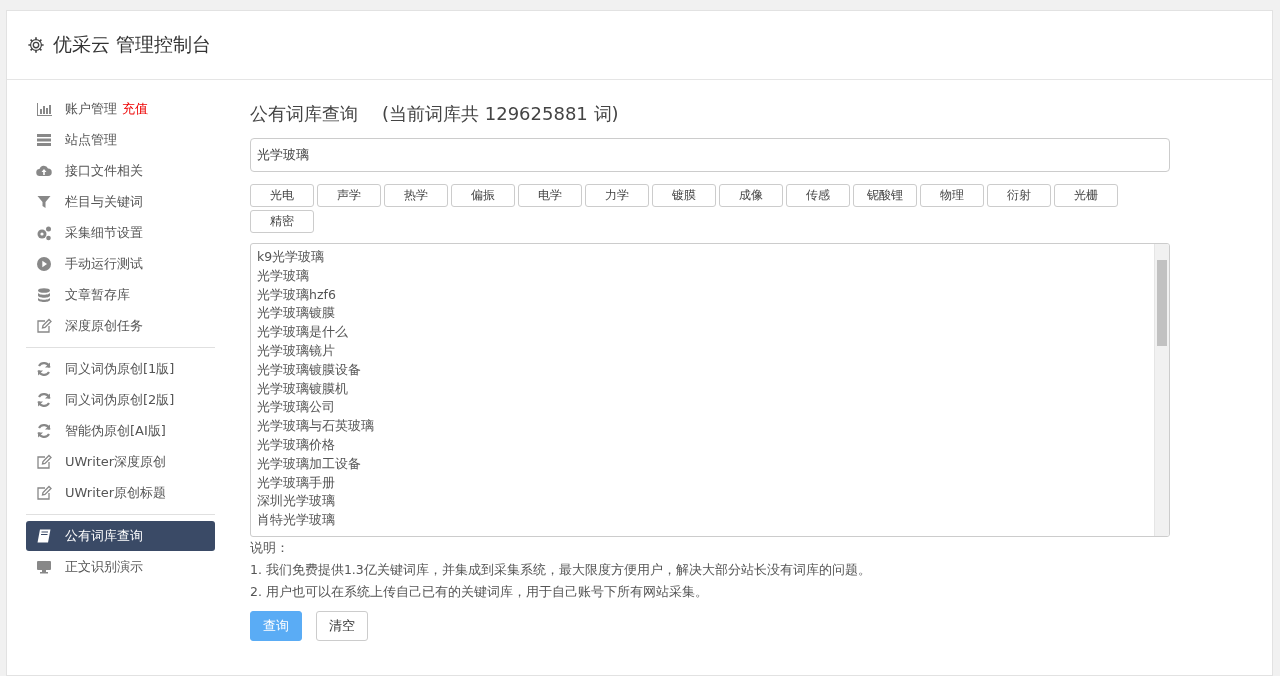  Describe the element at coordinates (550, 195) in the screenshot. I see `keyword-tag-button: 电学` at that location.